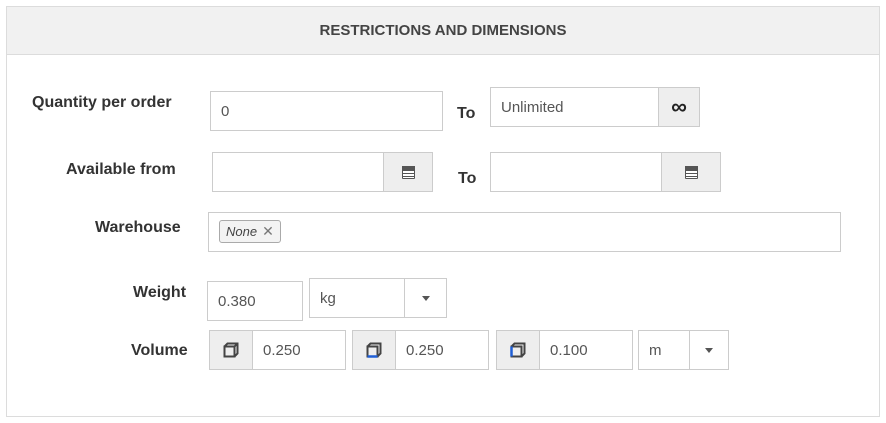  What do you see at coordinates (159, 350) in the screenshot?
I see `volume-label: Volume` at bounding box center [159, 350].